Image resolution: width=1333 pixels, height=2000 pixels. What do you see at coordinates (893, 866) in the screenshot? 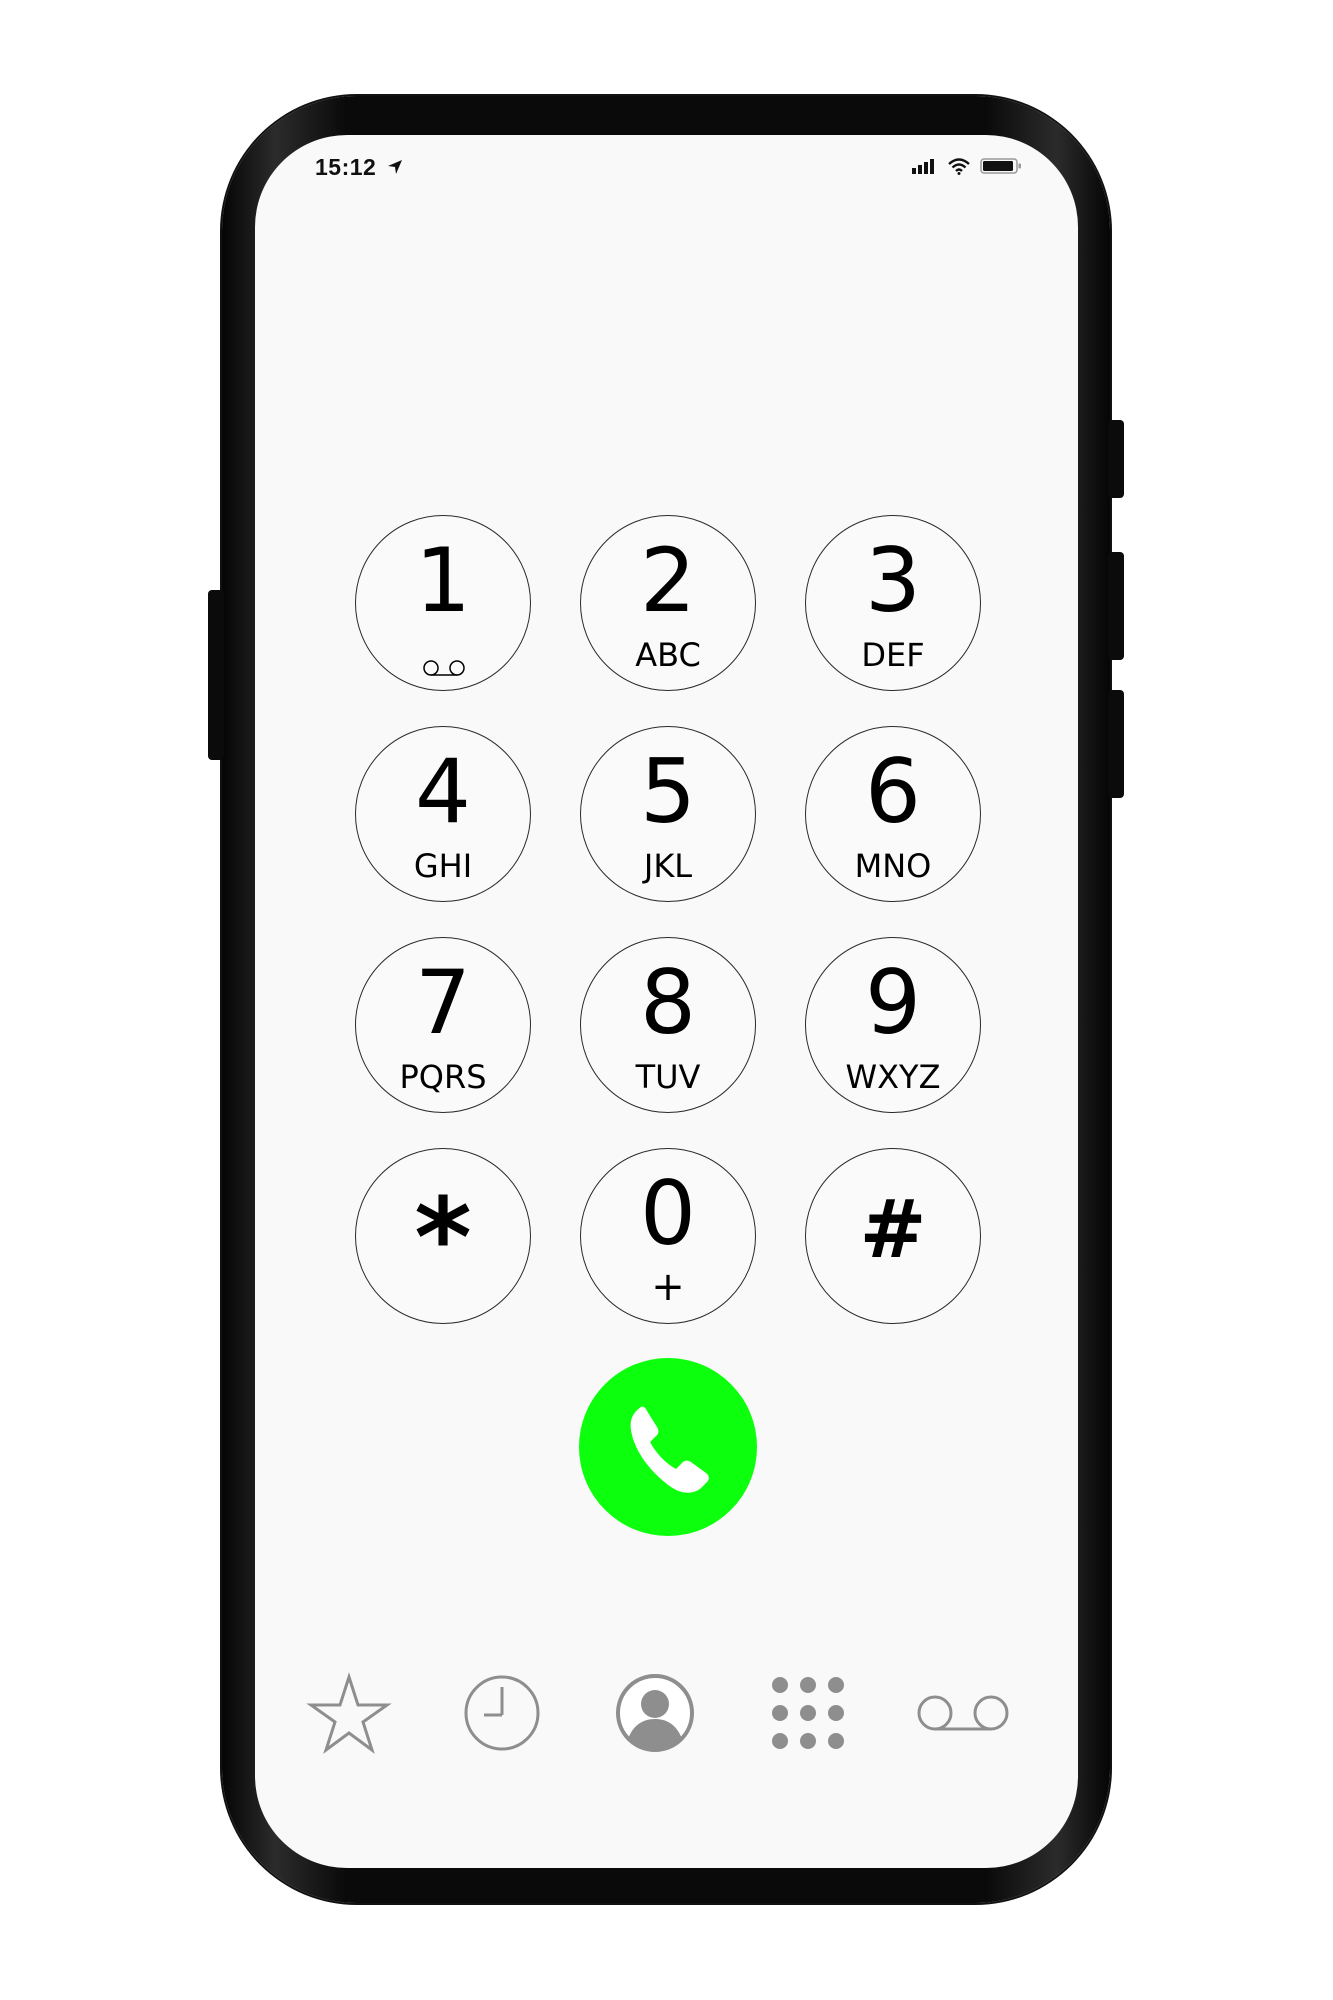
I see `key-letters: MNO` at bounding box center [893, 866].